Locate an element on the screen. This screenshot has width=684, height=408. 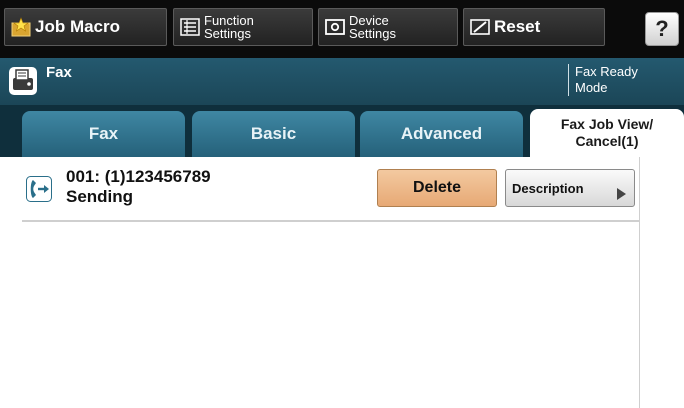
help-button: ? is located at coordinates (662, 29).